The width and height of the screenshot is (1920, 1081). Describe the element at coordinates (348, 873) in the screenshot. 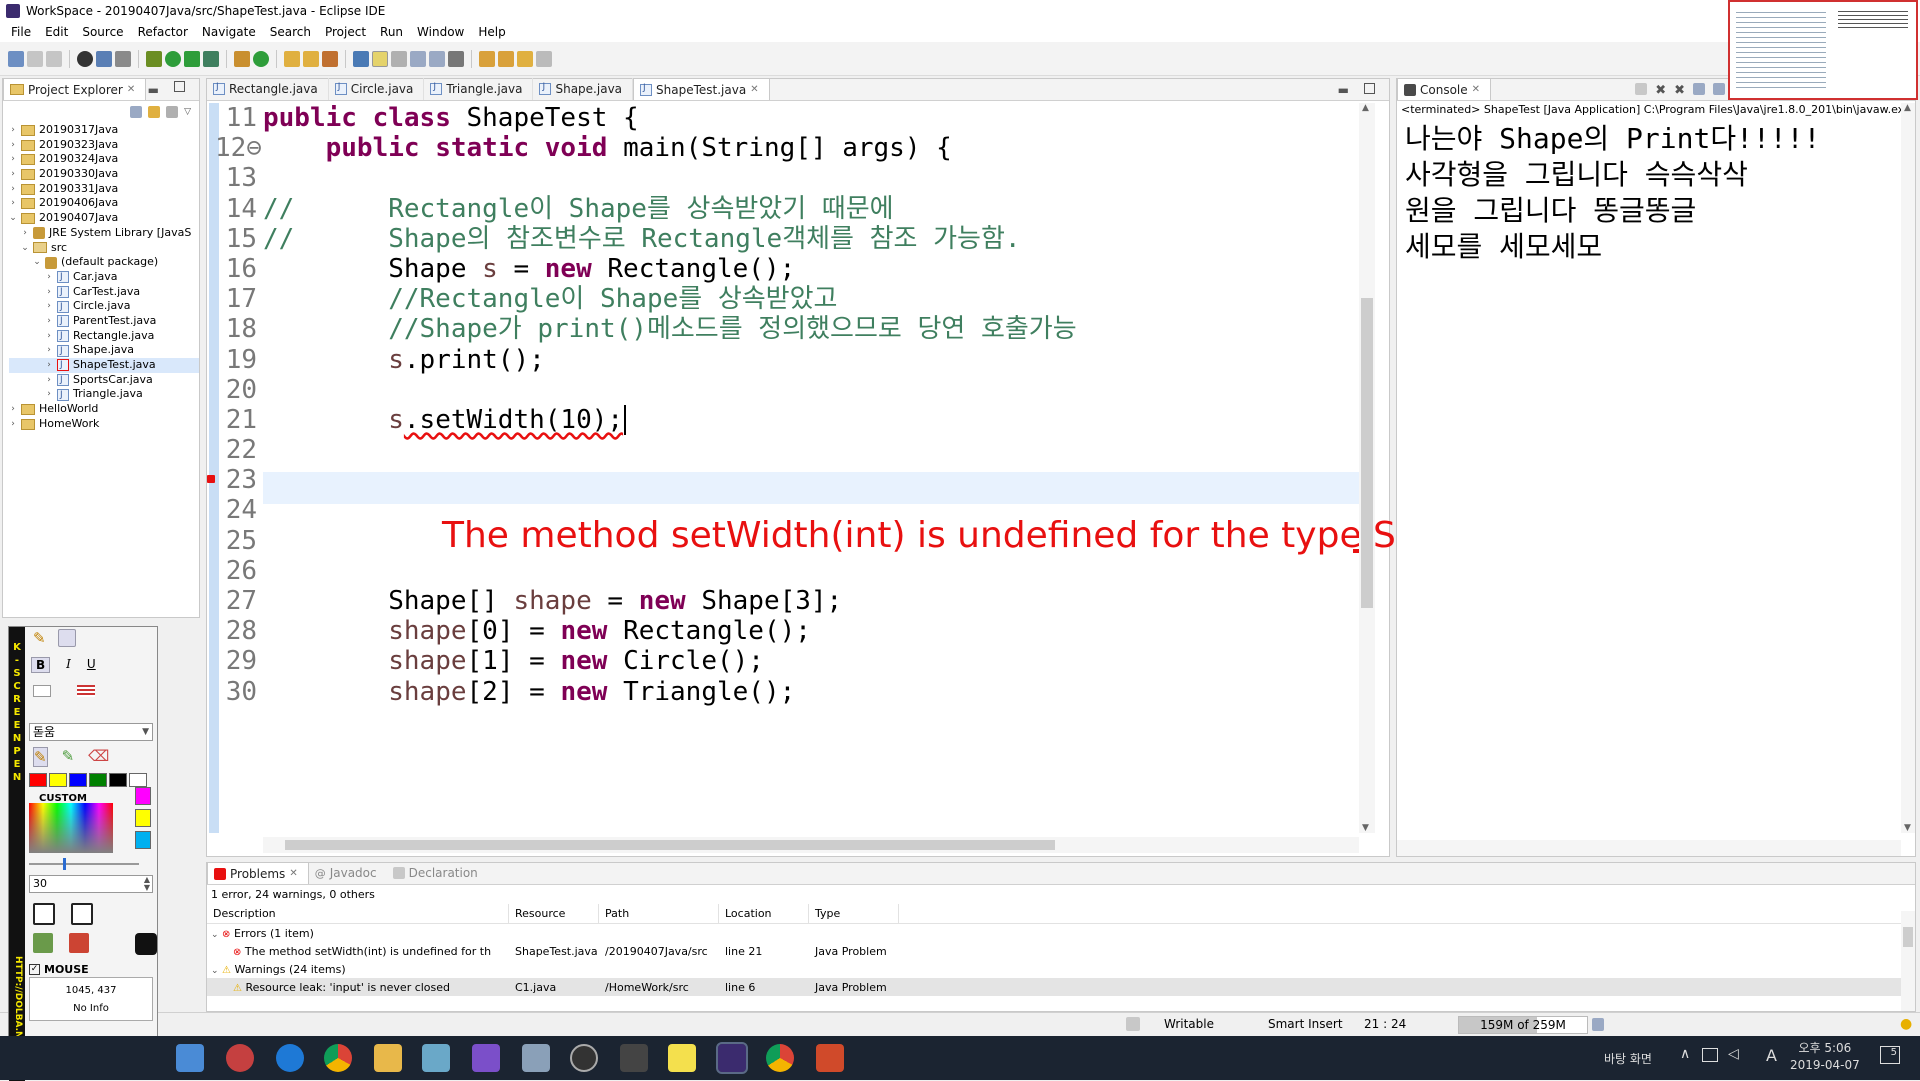

I see `javadoc-tab: @ Javadoc` at that location.